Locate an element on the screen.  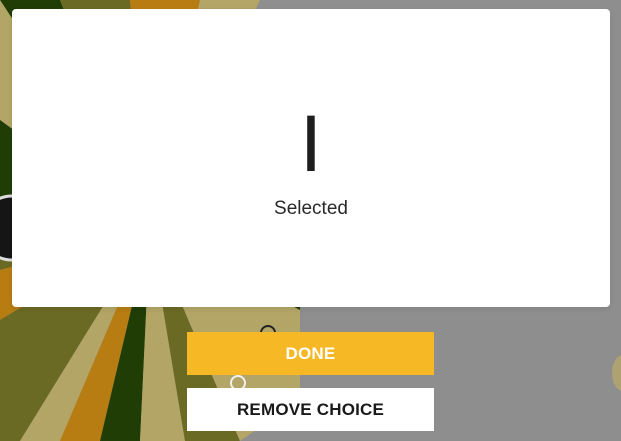
selected-choice-text: I is located at coordinates (311, 144).